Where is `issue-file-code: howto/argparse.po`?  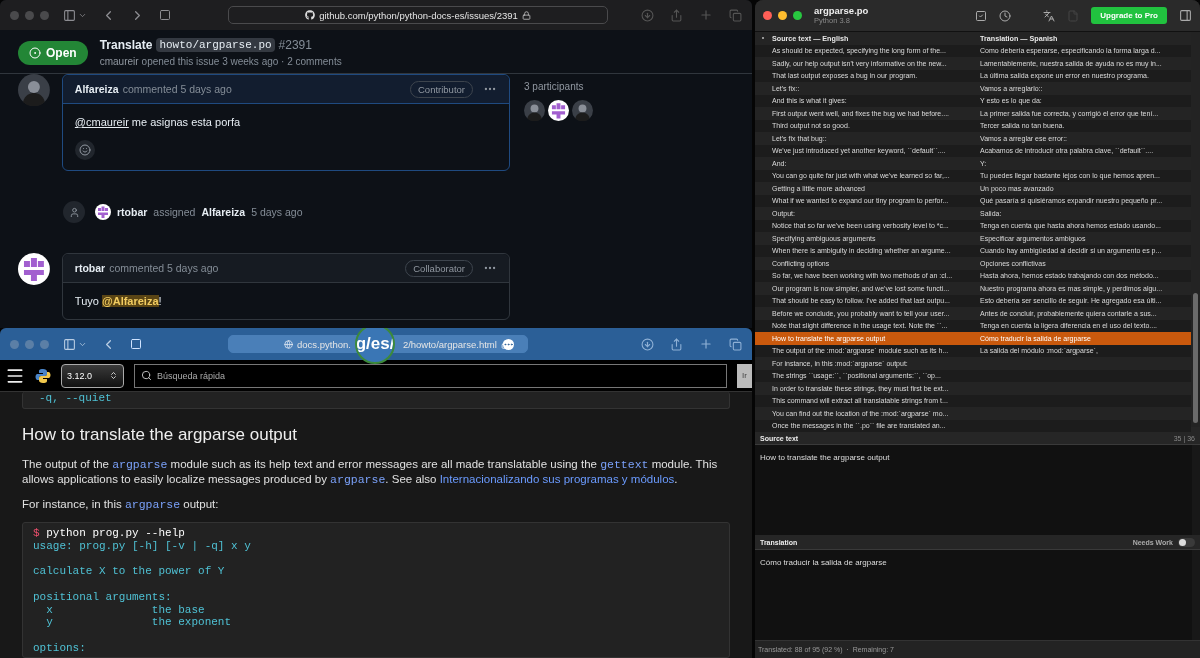
issue-file-code: howto/argparse.po is located at coordinates (215, 45).